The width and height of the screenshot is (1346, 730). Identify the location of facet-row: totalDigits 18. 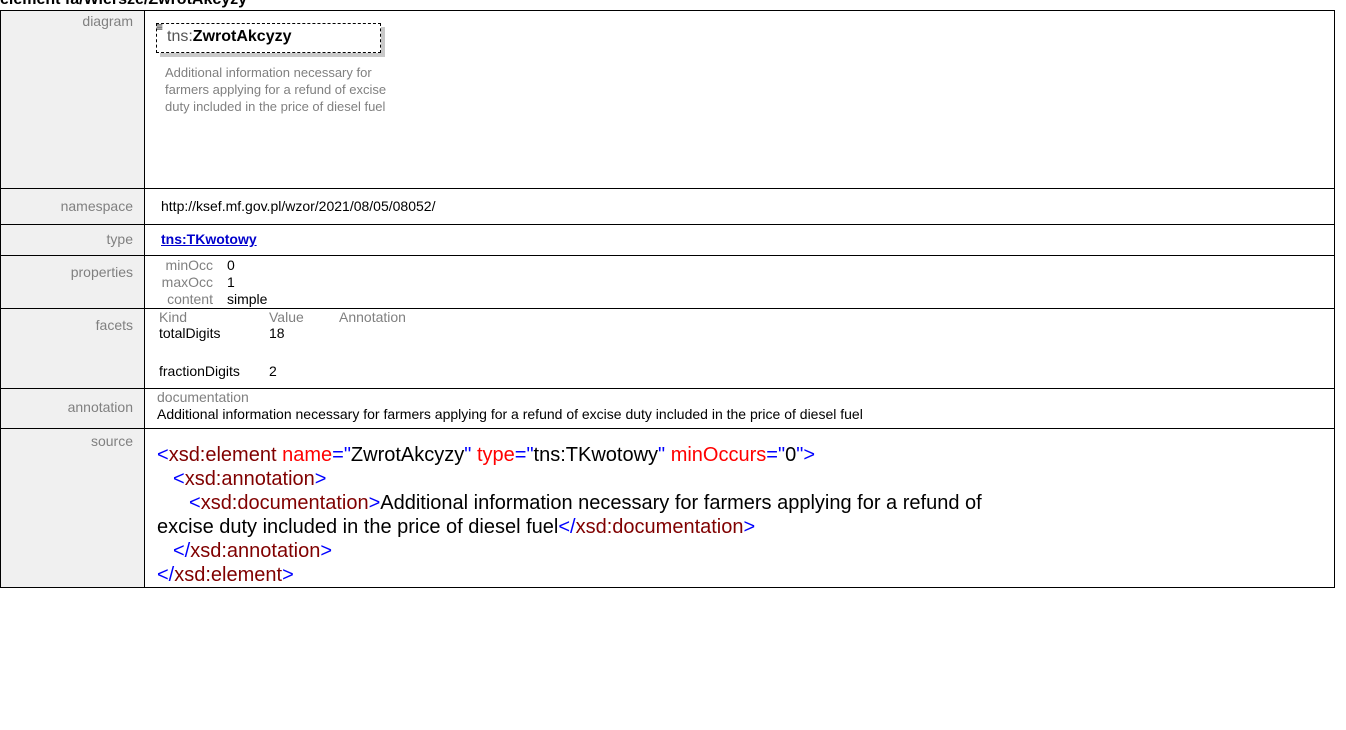
(746, 333).